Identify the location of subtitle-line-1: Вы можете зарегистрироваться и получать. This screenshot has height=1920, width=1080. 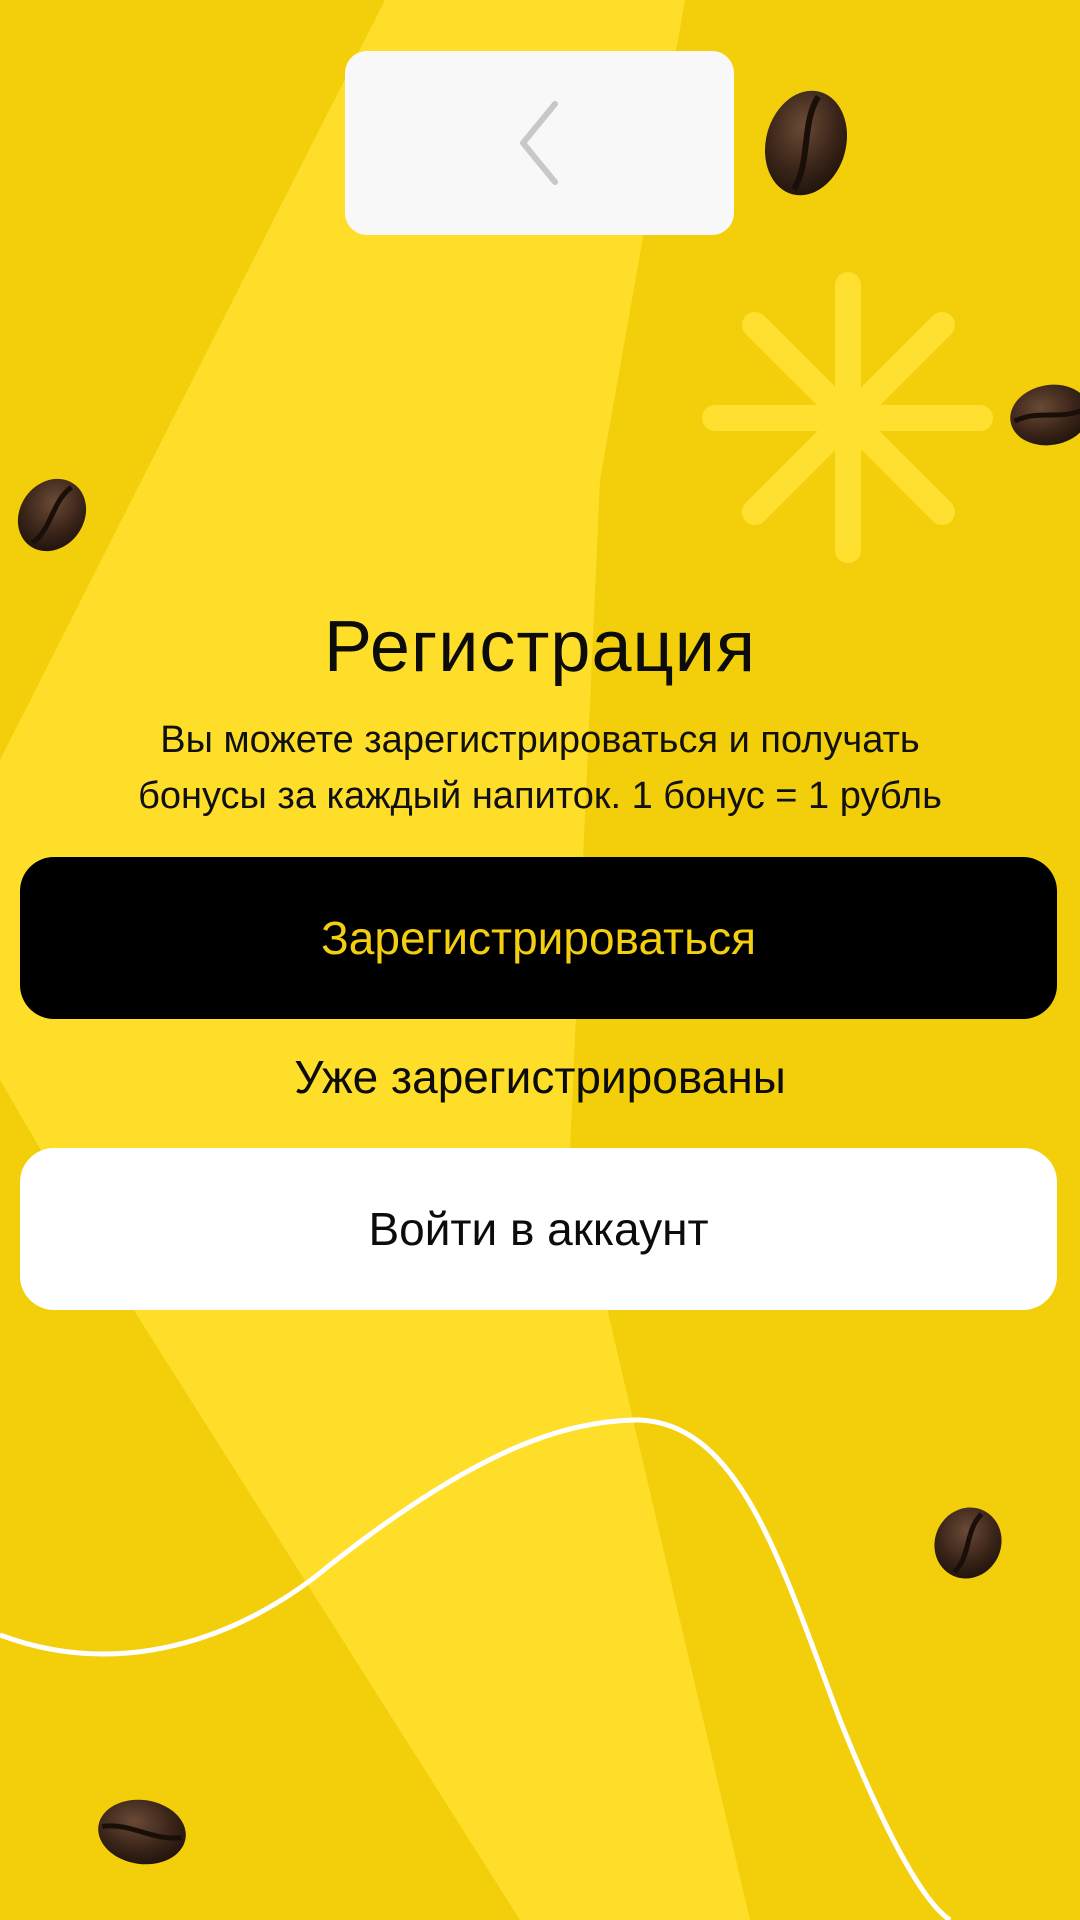
(540, 740).